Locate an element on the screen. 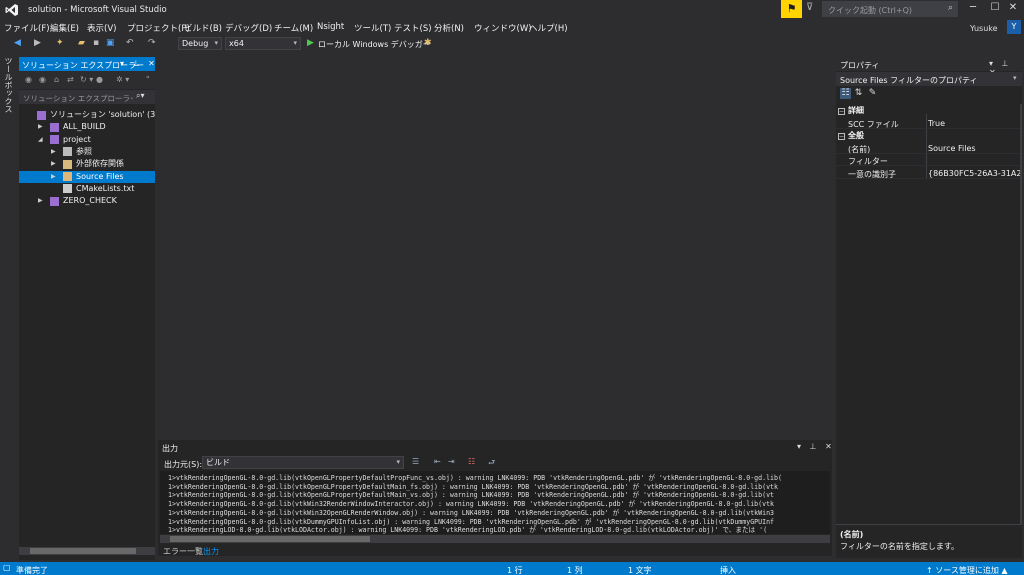 The height and width of the screenshot is (575, 1024). history-icon: ↻ ▾ is located at coordinates (86, 79).